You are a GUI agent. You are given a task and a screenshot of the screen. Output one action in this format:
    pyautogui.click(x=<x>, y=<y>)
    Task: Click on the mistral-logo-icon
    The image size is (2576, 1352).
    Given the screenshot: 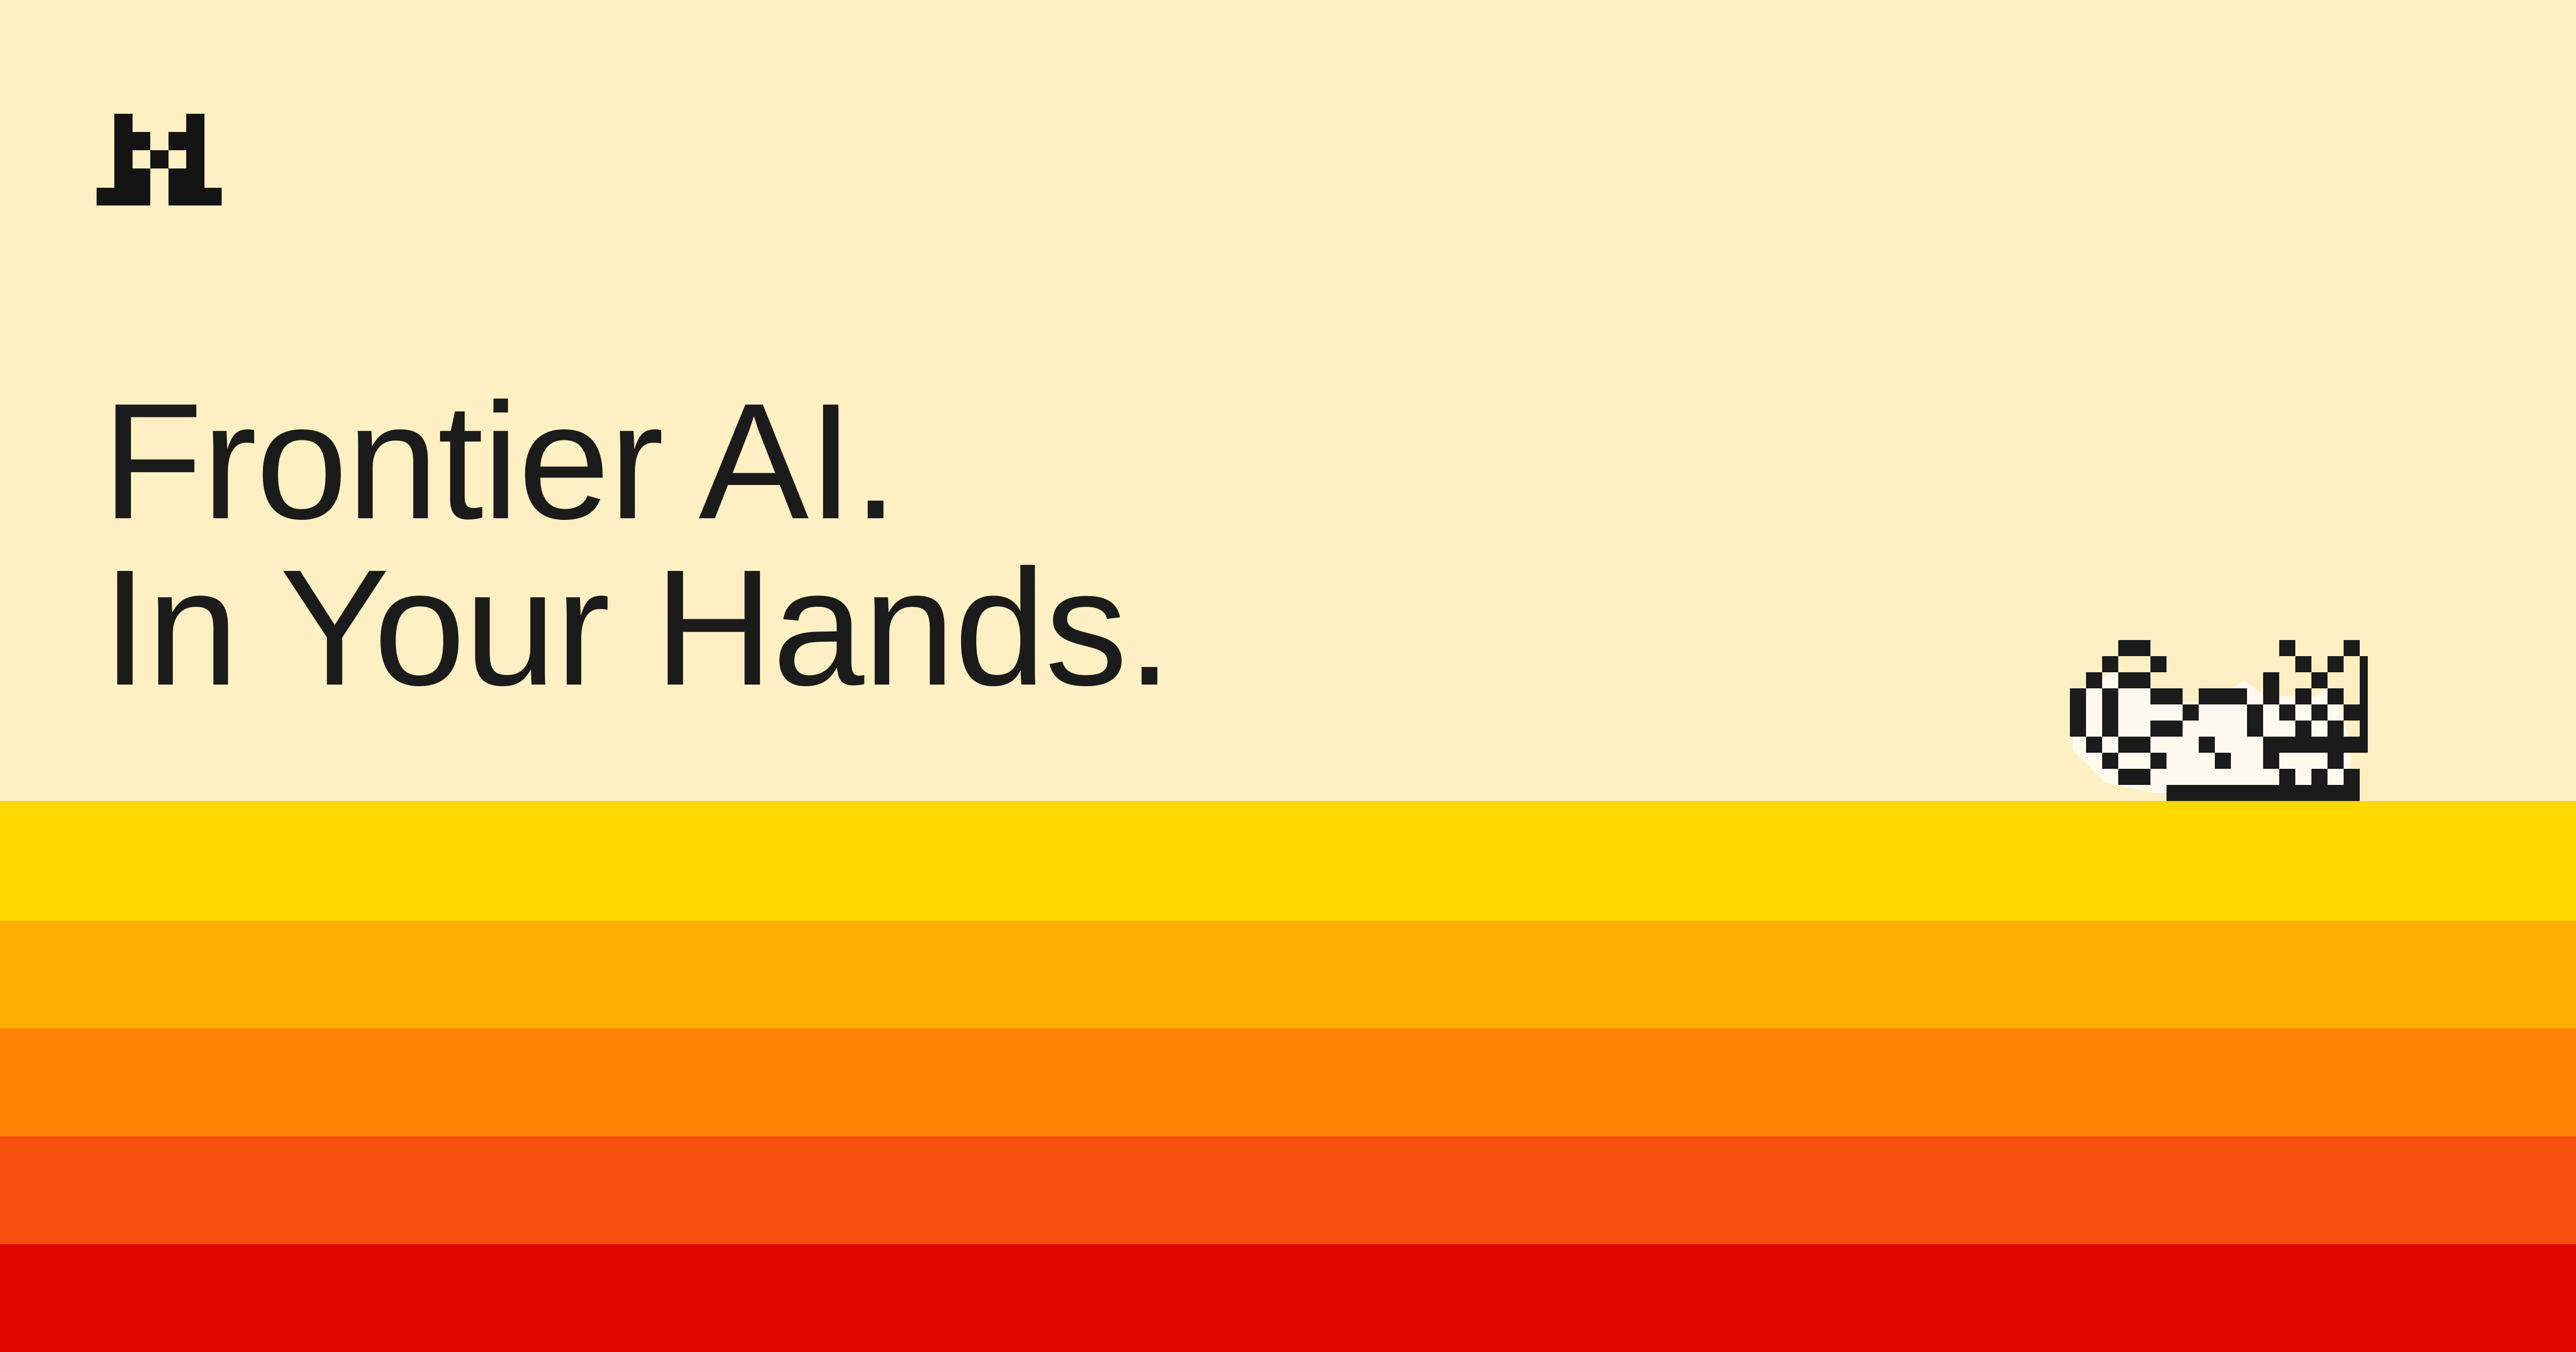 What is the action you would take?
    pyautogui.click(x=159, y=159)
    